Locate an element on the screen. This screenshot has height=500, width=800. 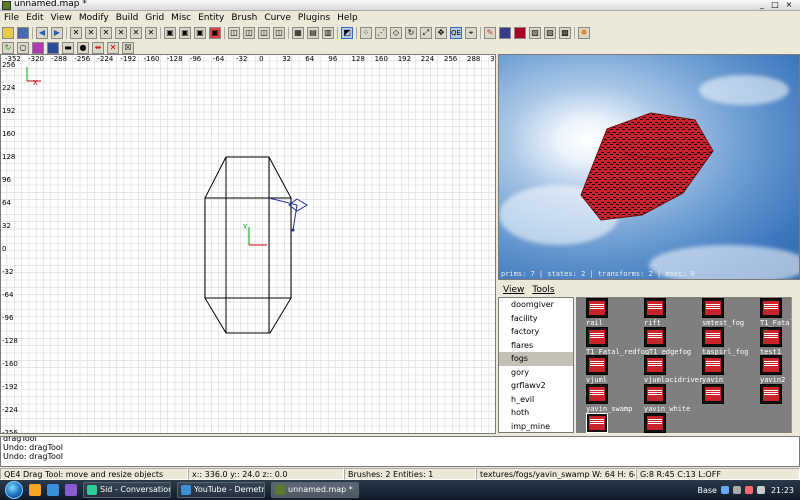
car-icon: ▬ is located at coordinates (68, 48).